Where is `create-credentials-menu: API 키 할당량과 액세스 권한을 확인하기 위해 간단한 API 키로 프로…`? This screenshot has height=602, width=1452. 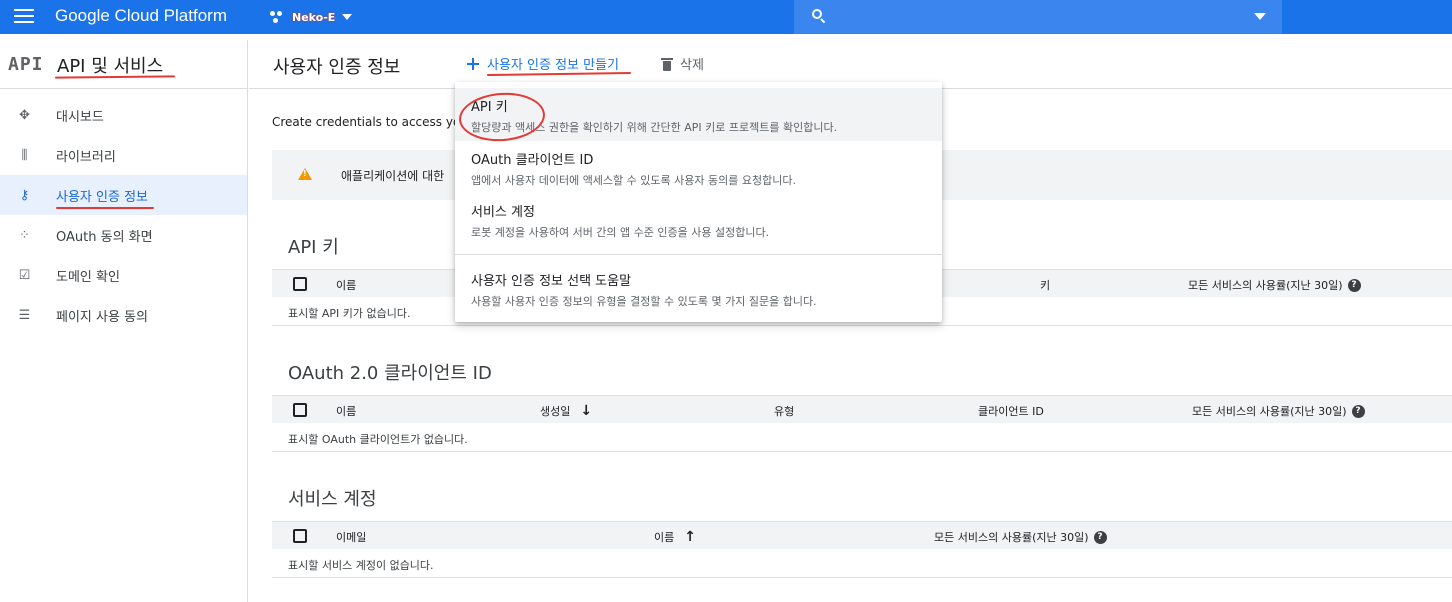 create-credentials-menu: API 키 할당량과 액세스 권한을 확인하기 위해 간단한 API 키로 프로… is located at coordinates (698, 202).